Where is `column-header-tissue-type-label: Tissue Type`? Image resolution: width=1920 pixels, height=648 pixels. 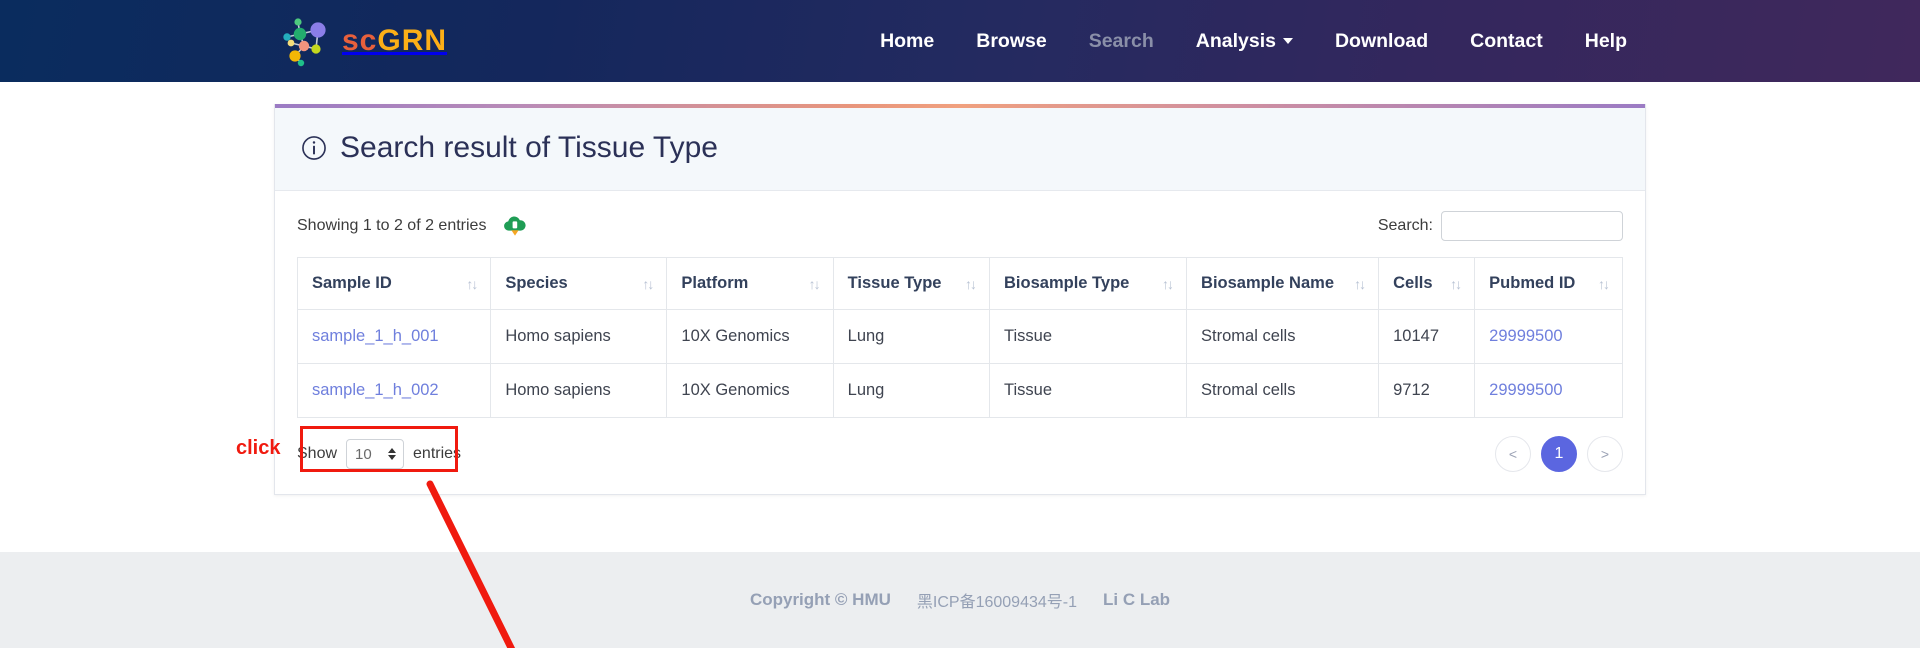
column-header-tissue-type-label: Tissue Type is located at coordinates (894, 283).